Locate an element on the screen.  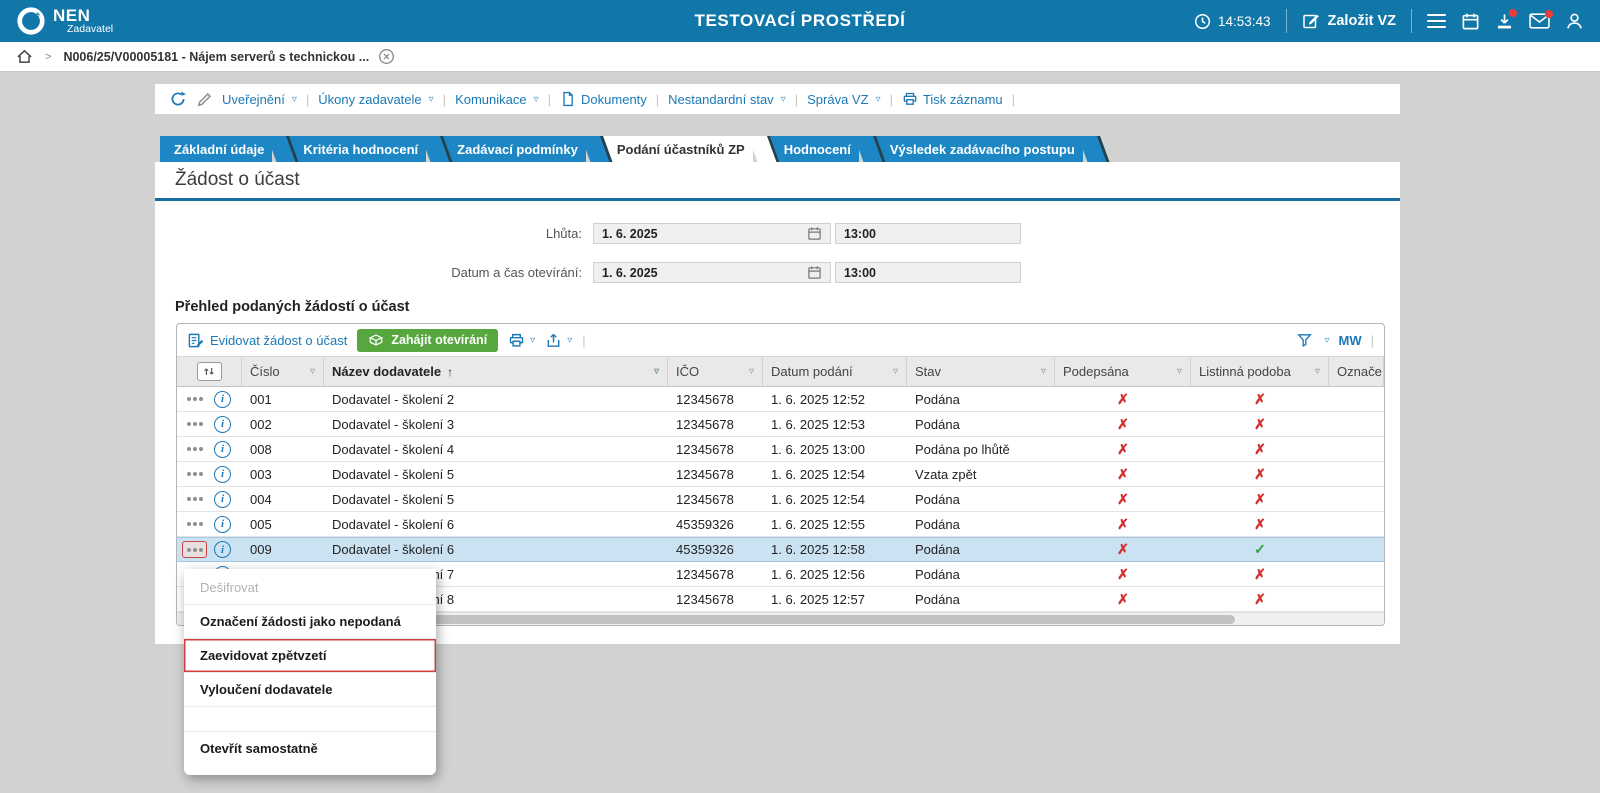
column-header-6: Podepsána ▿ is located at coordinates (1123, 371).